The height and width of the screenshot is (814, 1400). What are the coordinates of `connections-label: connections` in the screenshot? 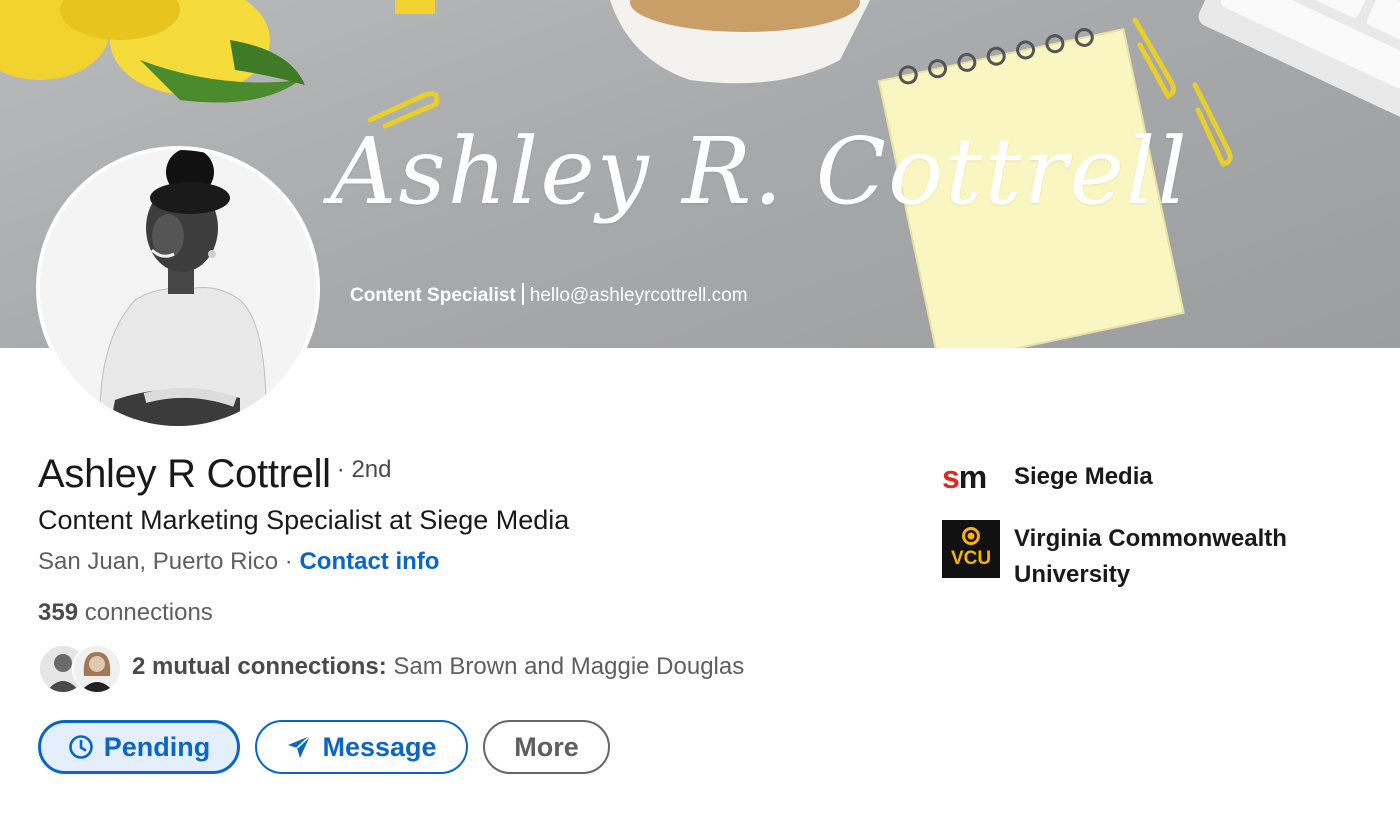 It's located at (148, 612).